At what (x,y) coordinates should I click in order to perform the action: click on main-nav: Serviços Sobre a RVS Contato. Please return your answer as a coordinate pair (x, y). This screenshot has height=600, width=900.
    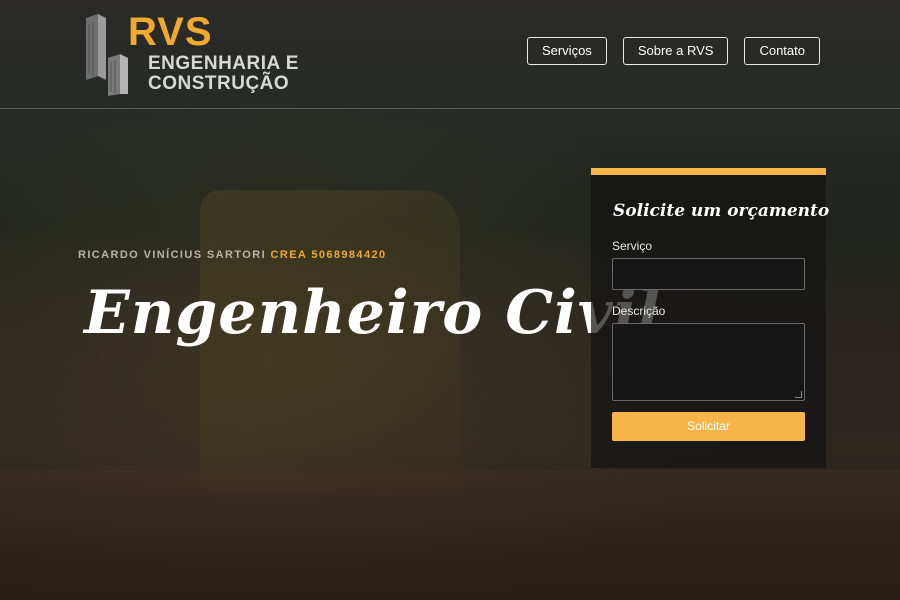
    Looking at the image, I should click on (673, 51).